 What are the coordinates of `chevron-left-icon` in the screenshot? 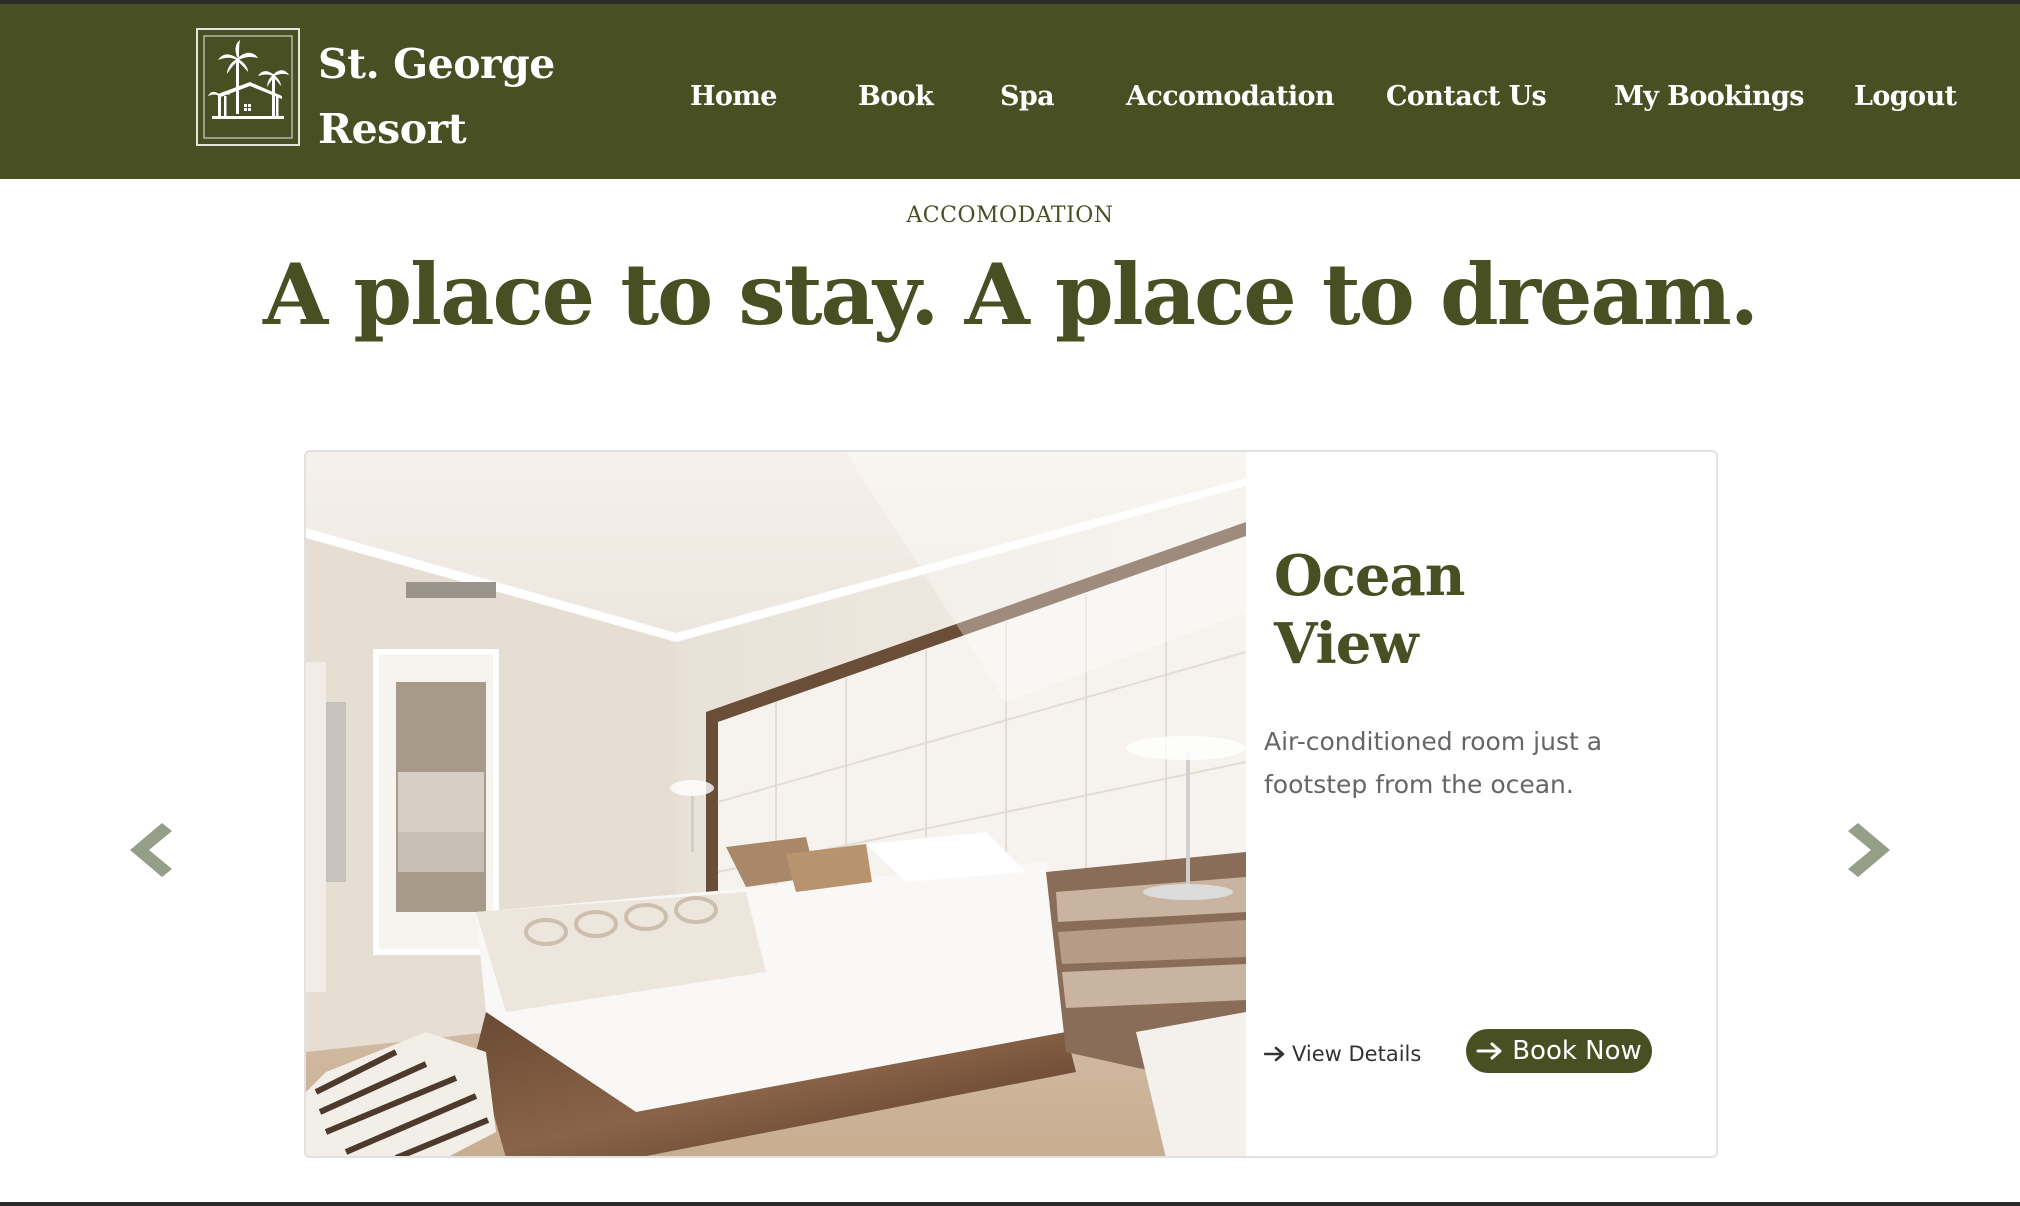 It's located at (151, 850).